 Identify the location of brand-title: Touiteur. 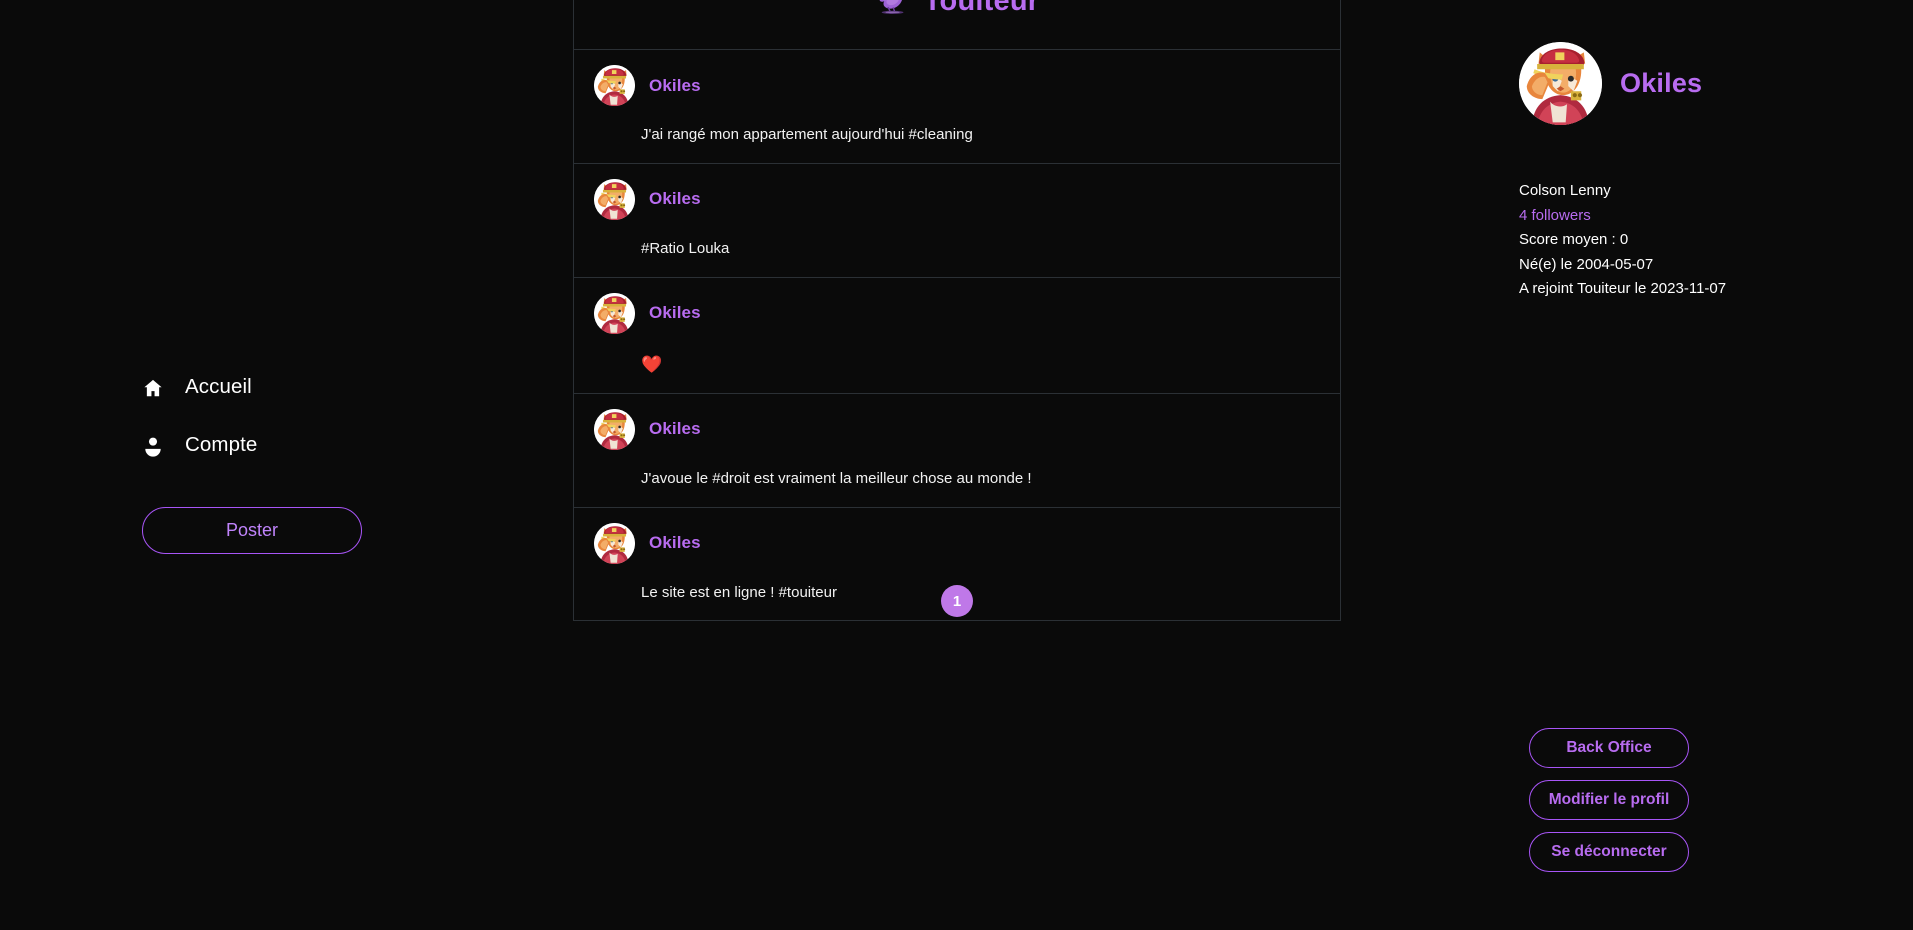
(981, 8).